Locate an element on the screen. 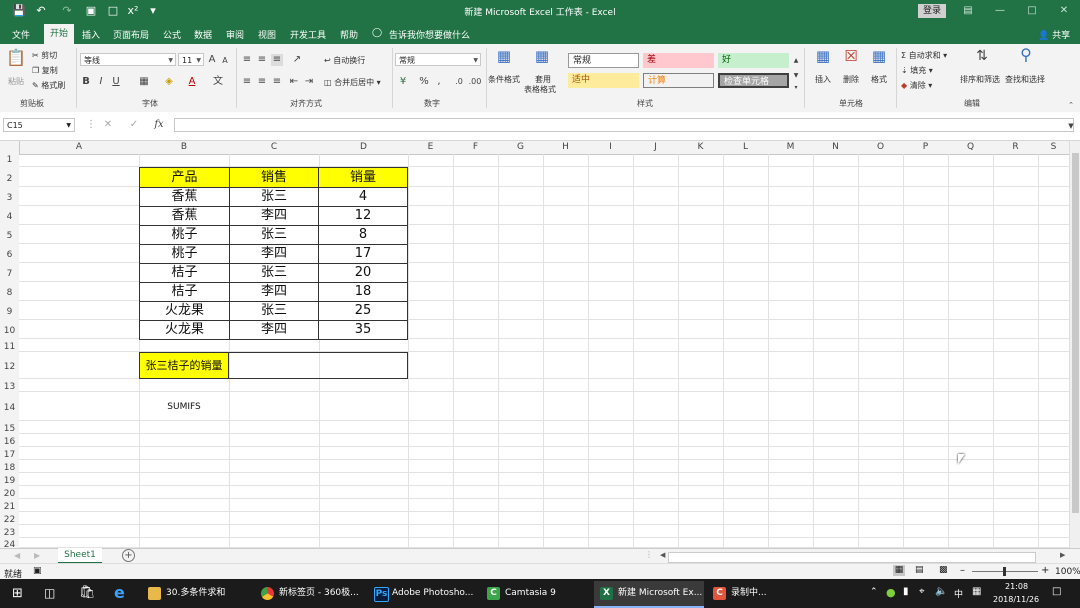 The height and width of the screenshot is (608, 1080). row-header: 13 is located at coordinates (9, 385).